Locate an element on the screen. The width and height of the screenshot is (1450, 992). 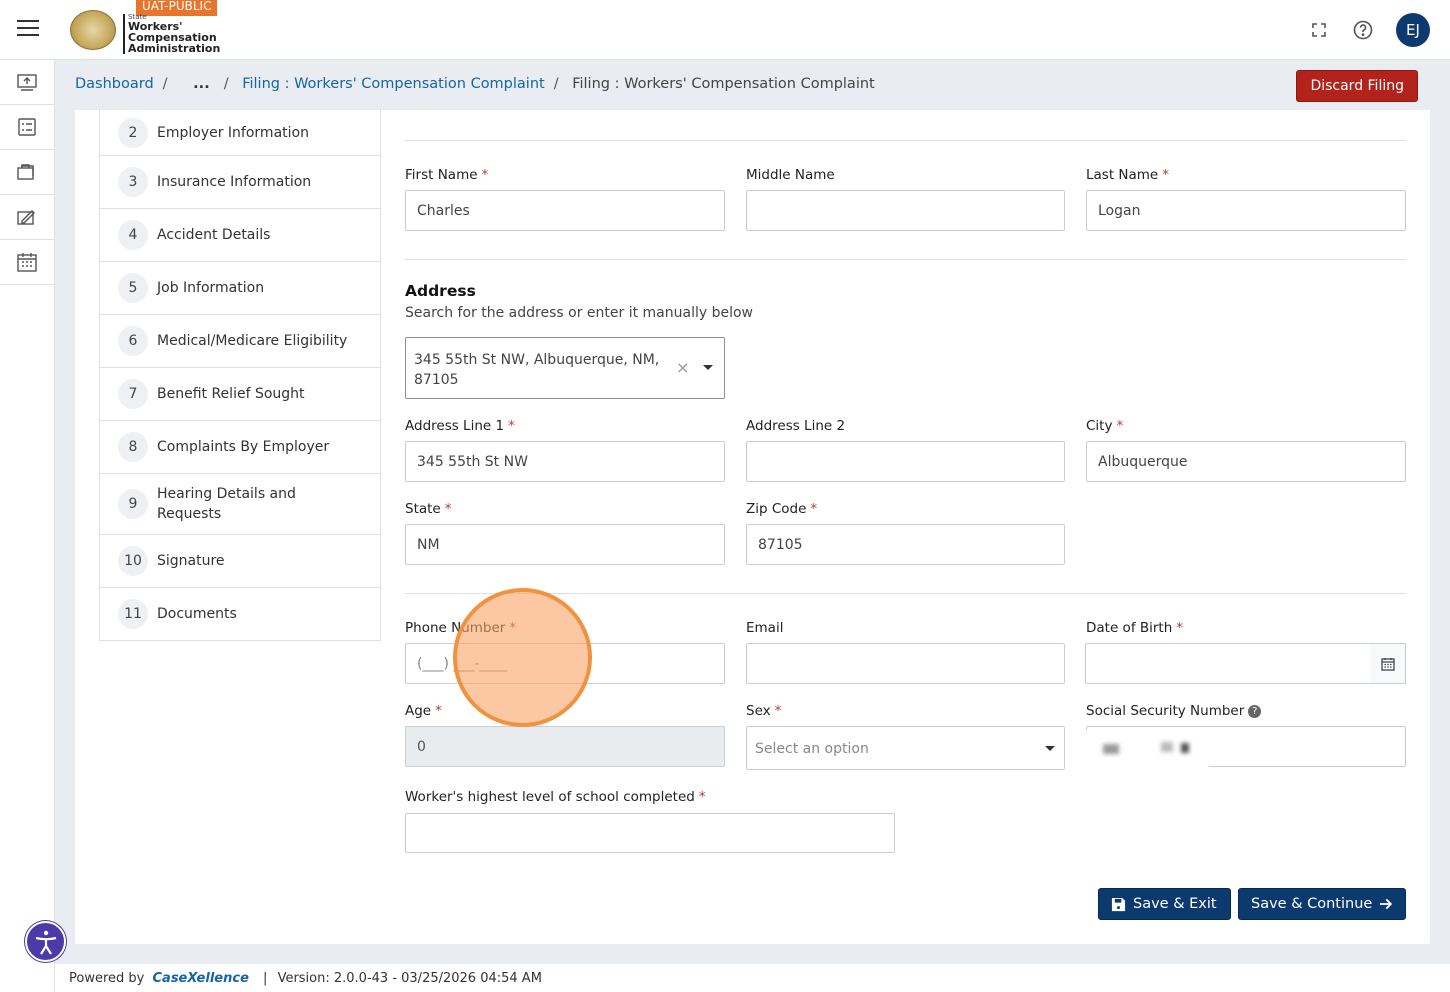
breadcrumb-dashboard: Dashboard is located at coordinates (114, 84).